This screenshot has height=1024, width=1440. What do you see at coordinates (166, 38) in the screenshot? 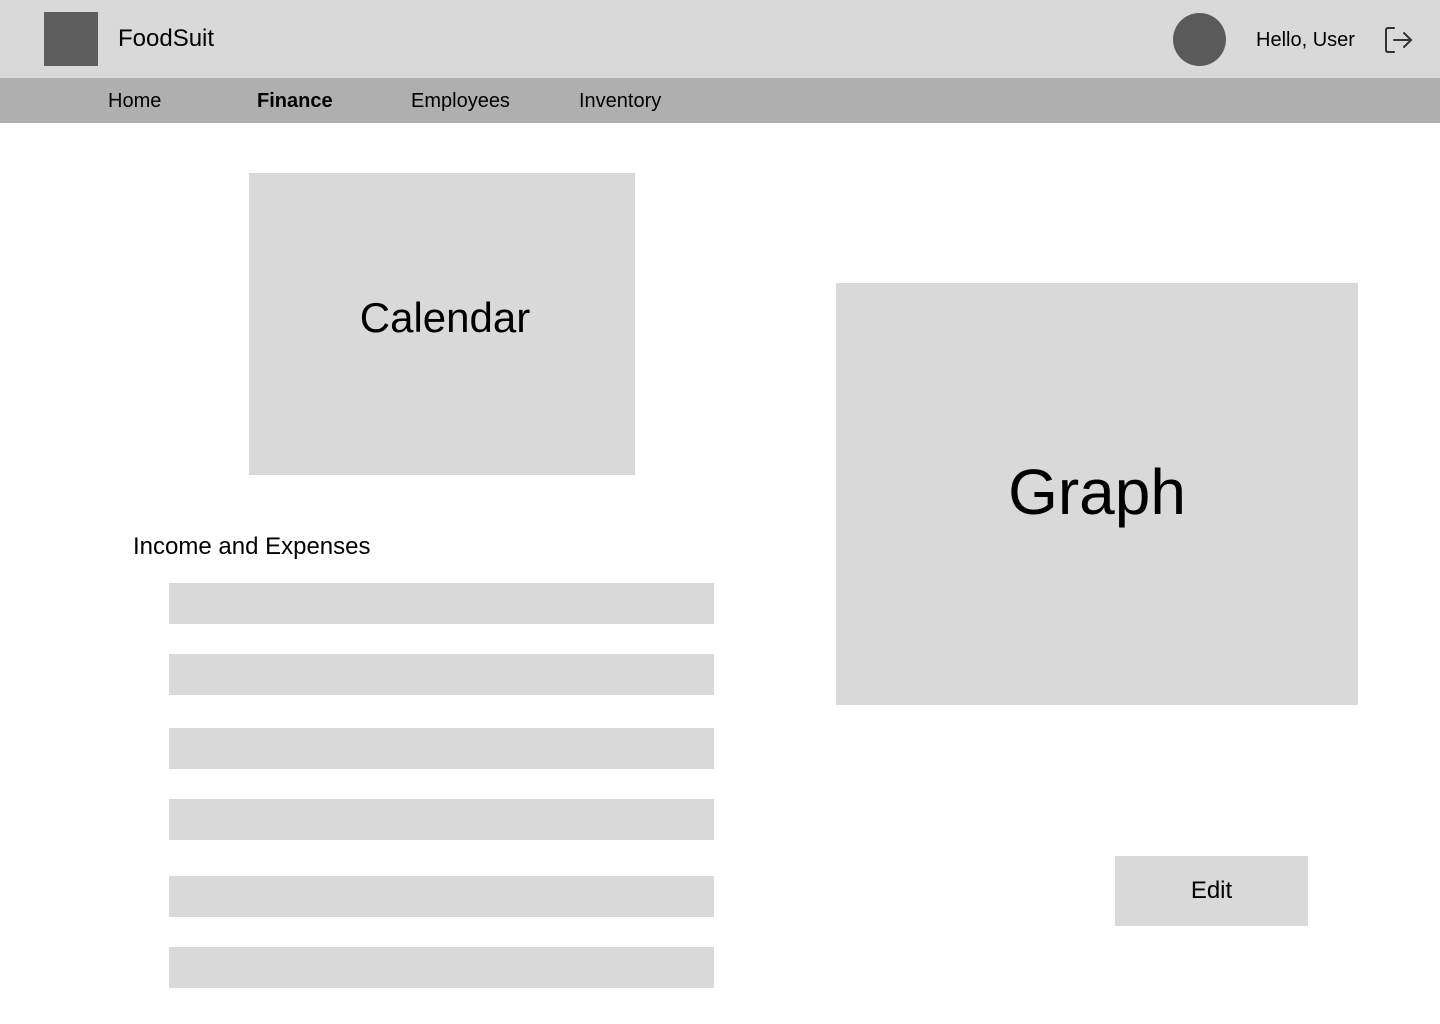
I see `app-name: FoodSuit` at bounding box center [166, 38].